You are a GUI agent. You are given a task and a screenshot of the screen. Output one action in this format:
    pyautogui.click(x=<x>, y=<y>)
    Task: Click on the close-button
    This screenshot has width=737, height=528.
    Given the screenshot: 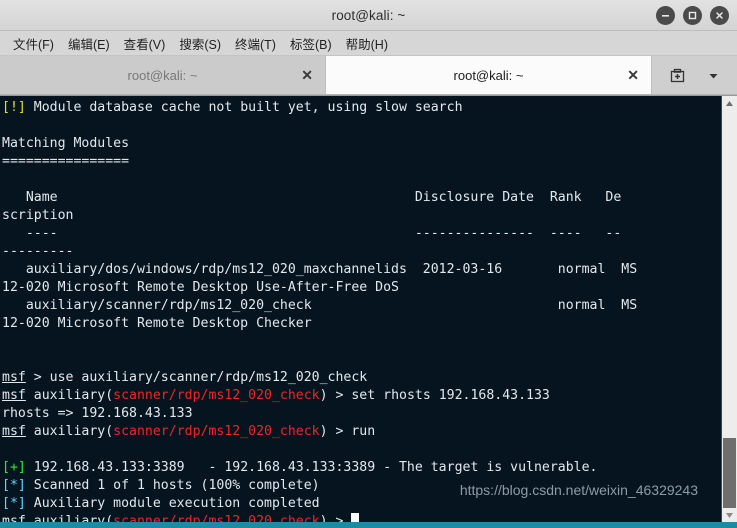 What is the action you would take?
    pyautogui.click(x=719, y=15)
    